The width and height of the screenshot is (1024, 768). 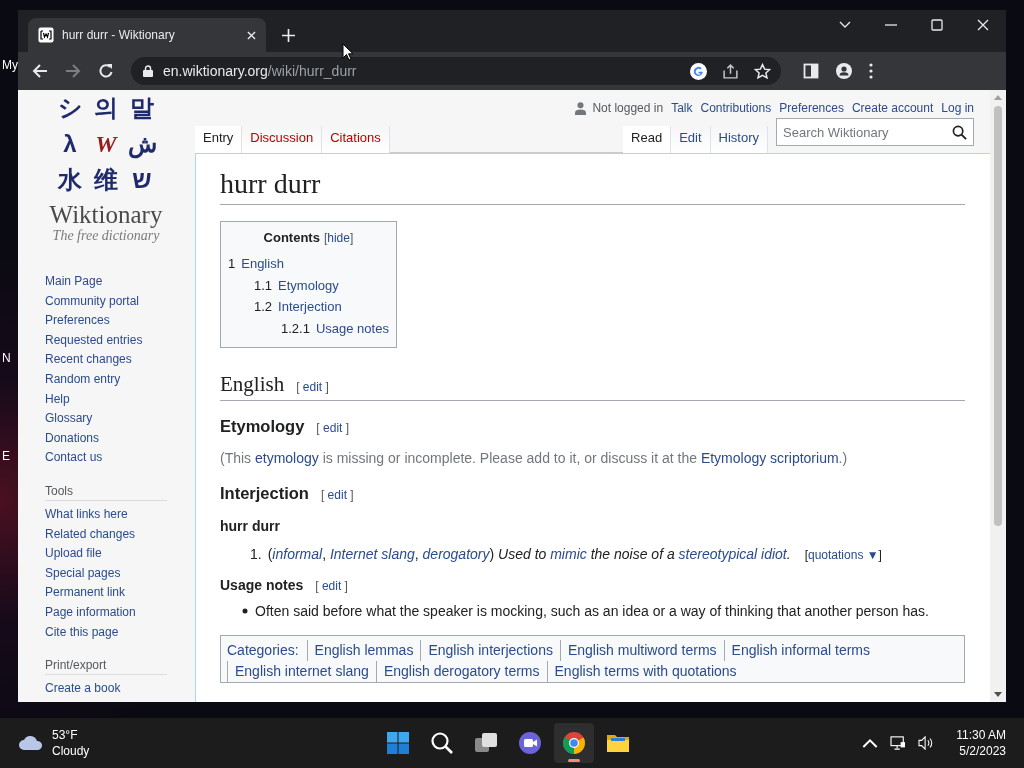 What do you see at coordinates (73, 71) in the screenshot?
I see `forward-icon` at bounding box center [73, 71].